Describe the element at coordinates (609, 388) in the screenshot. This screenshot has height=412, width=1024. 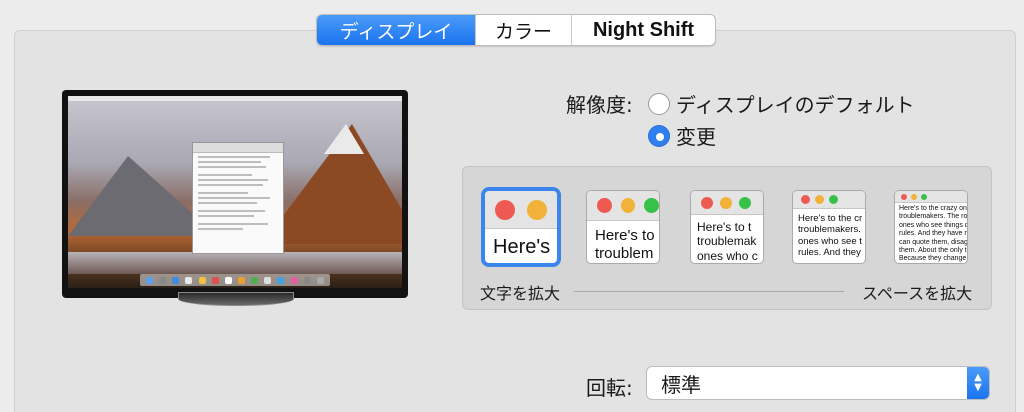
I see `rotation-label: 回転:` at that location.